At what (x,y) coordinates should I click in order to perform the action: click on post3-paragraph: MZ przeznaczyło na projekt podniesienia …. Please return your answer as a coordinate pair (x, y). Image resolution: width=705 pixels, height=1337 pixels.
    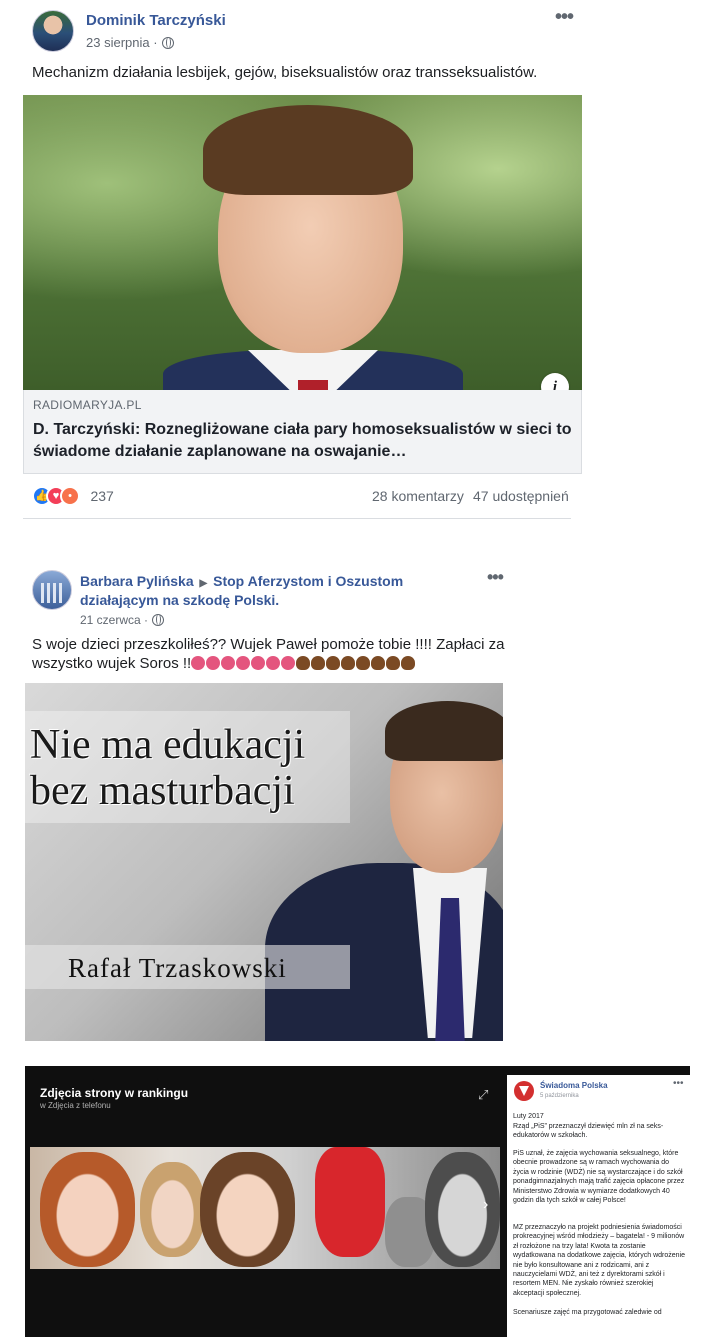
    Looking at the image, I should click on (599, 1260).